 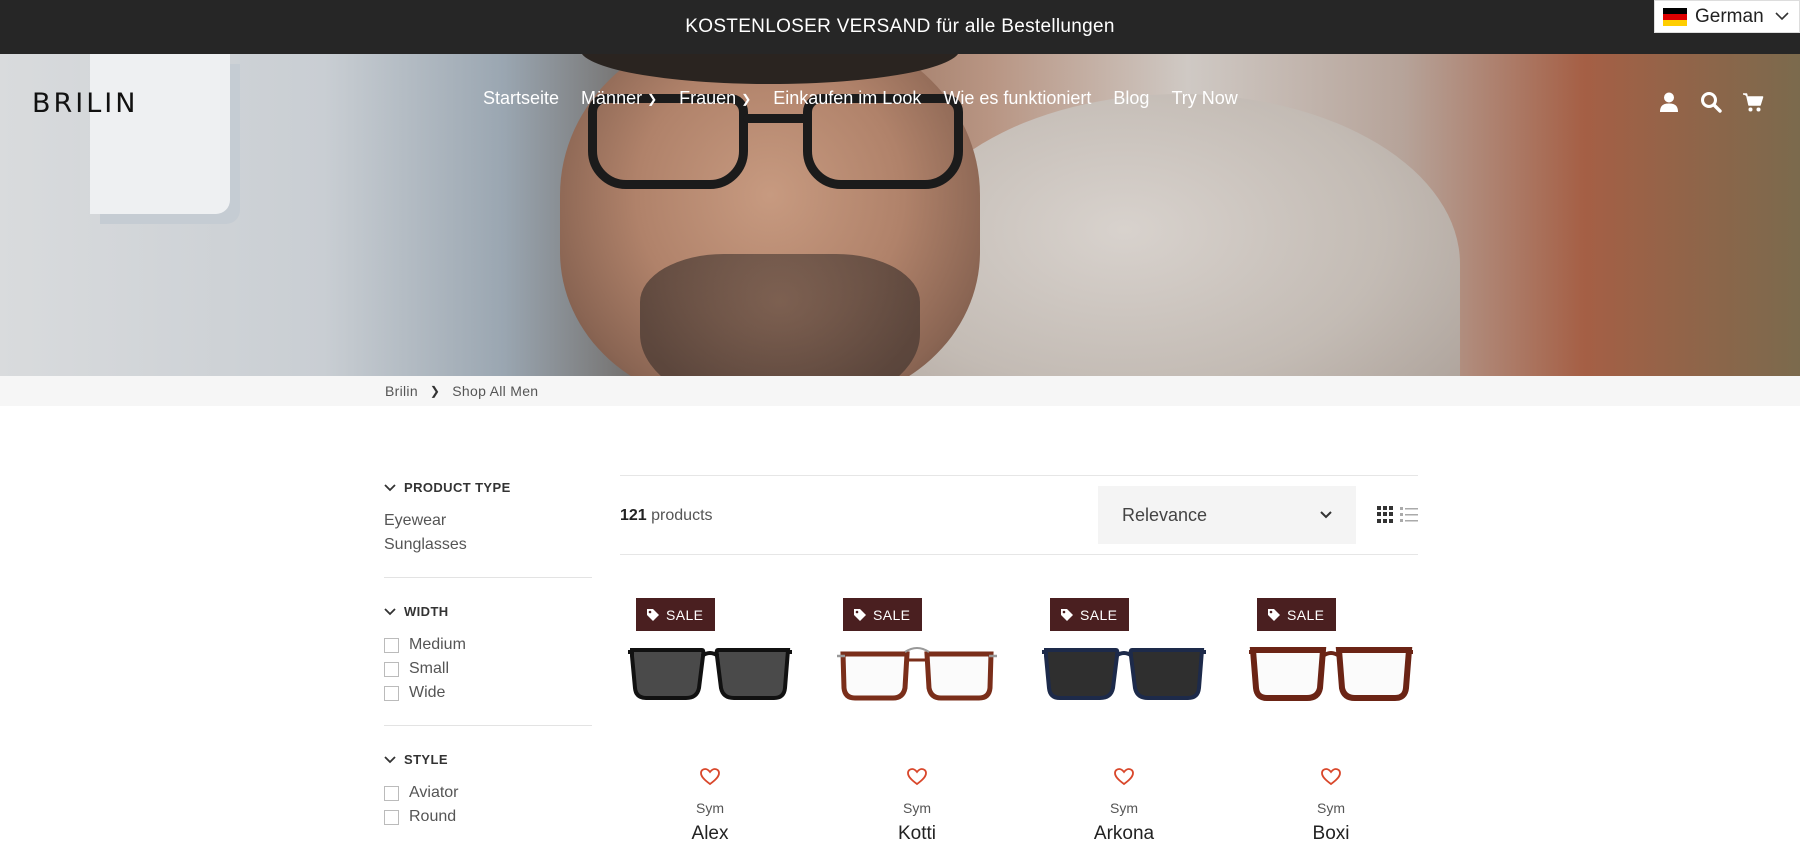 I want to click on filter-title: STYLE, so click(x=426, y=759).